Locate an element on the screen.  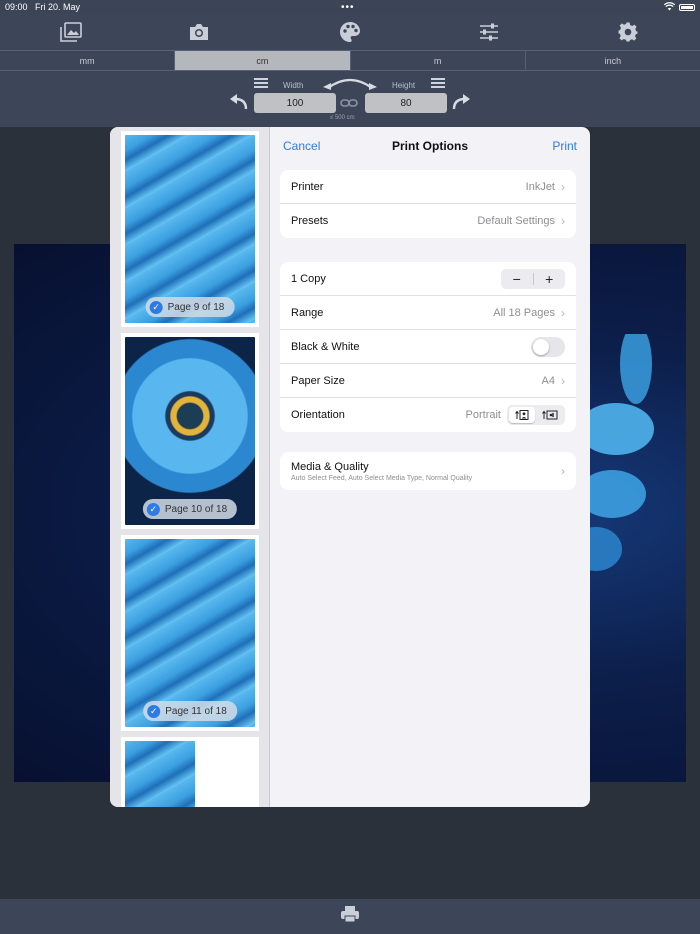
black-white-row: Black & White is located at coordinates (428, 347).